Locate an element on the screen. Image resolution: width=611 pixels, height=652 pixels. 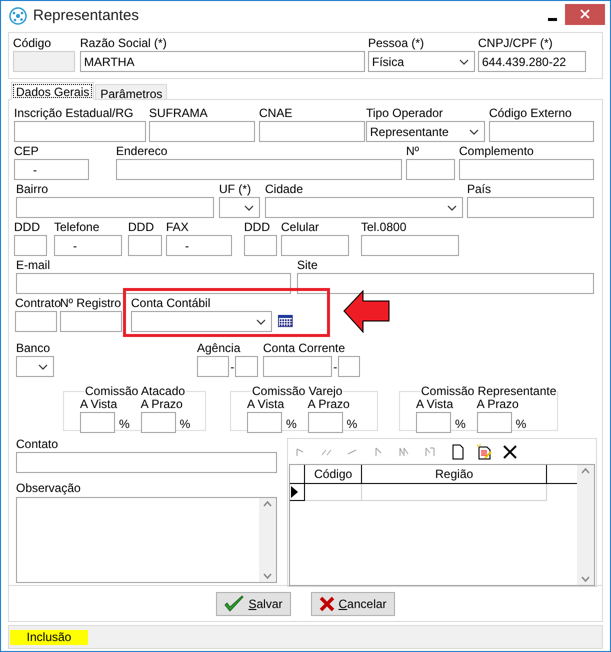
field-label: Inscrição Estadual/RG is located at coordinates (74, 113).